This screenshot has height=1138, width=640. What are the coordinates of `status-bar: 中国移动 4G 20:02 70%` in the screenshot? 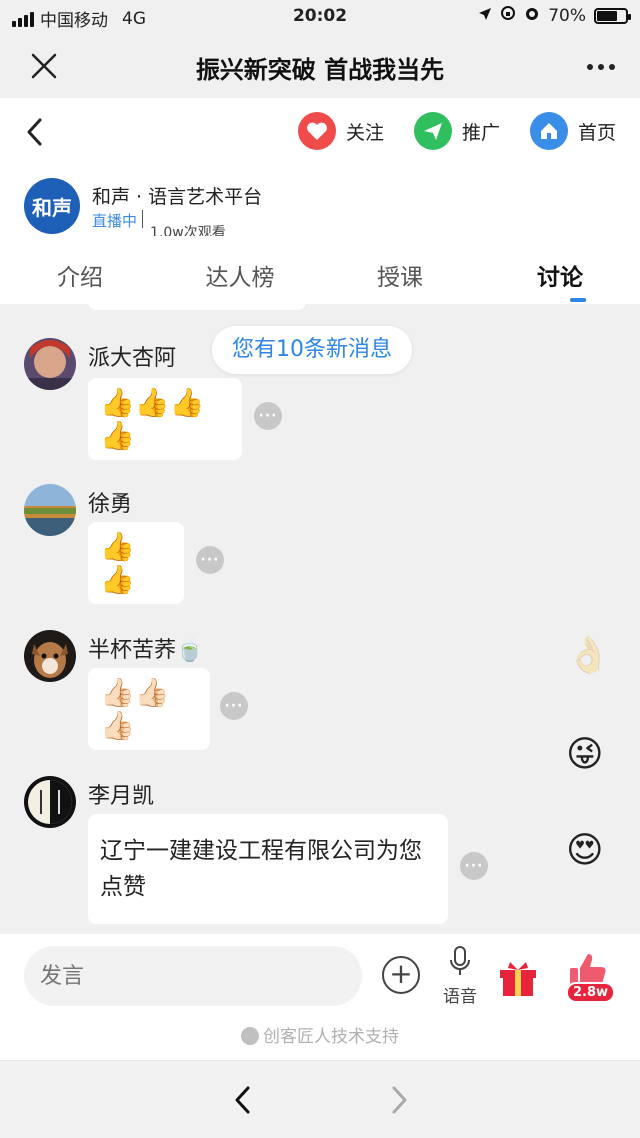 It's located at (320, 17).